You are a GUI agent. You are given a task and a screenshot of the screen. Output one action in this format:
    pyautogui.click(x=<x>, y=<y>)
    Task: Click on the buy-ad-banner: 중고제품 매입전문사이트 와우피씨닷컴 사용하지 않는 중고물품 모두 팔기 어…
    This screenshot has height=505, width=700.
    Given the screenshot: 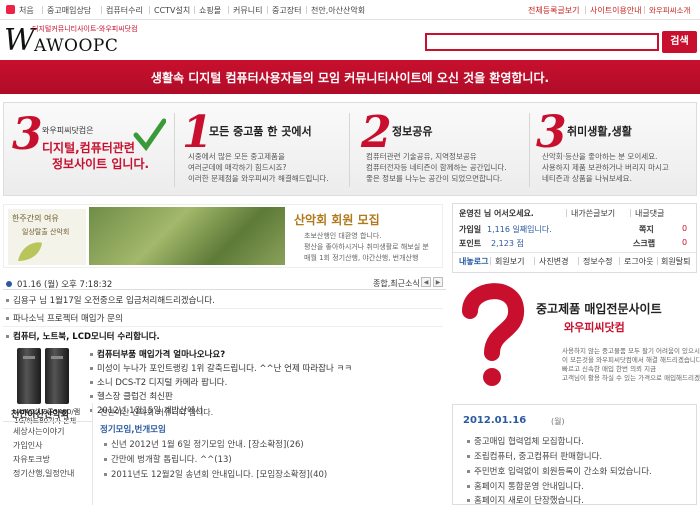 What is the action you would take?
    pyautogui.click(x=576, y=334)
    